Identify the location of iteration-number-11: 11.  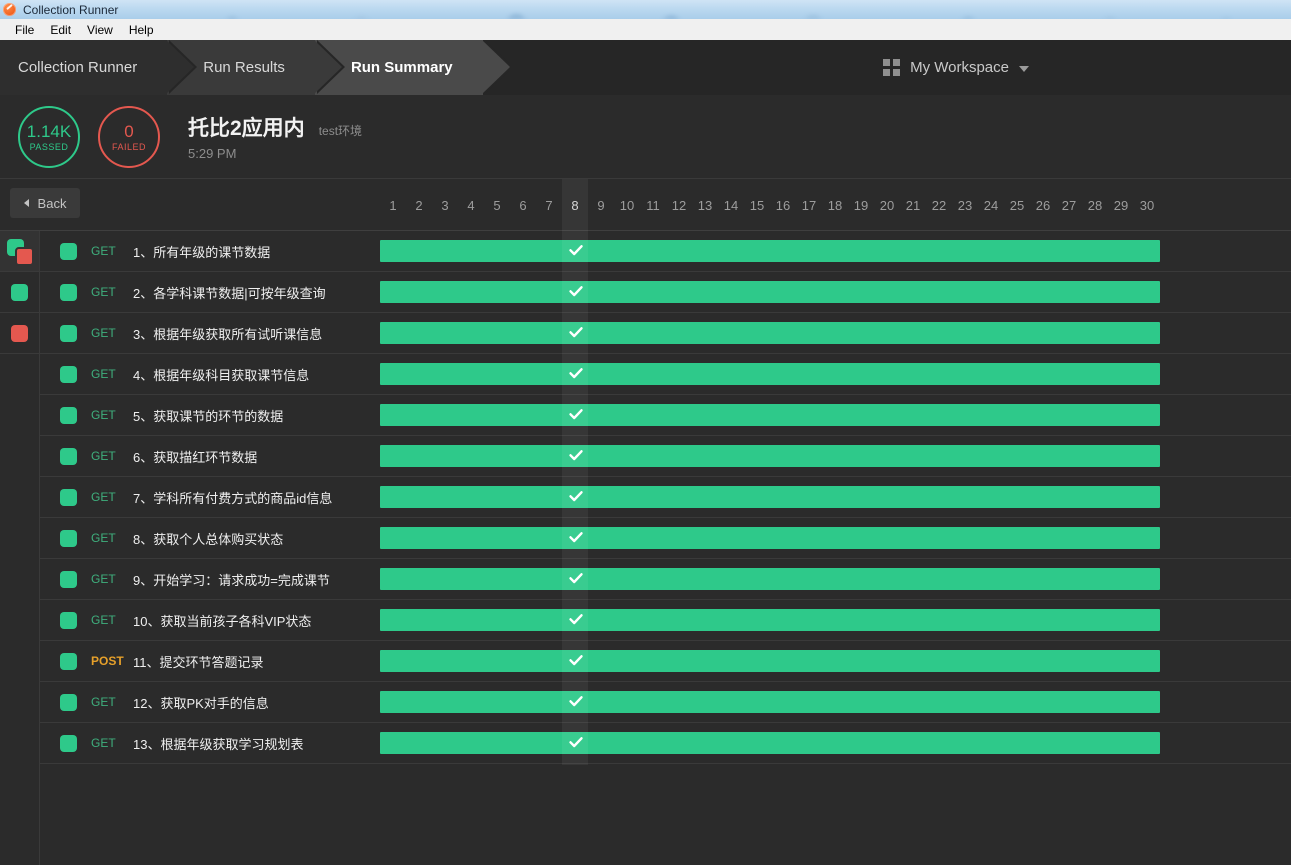
(653, 205).